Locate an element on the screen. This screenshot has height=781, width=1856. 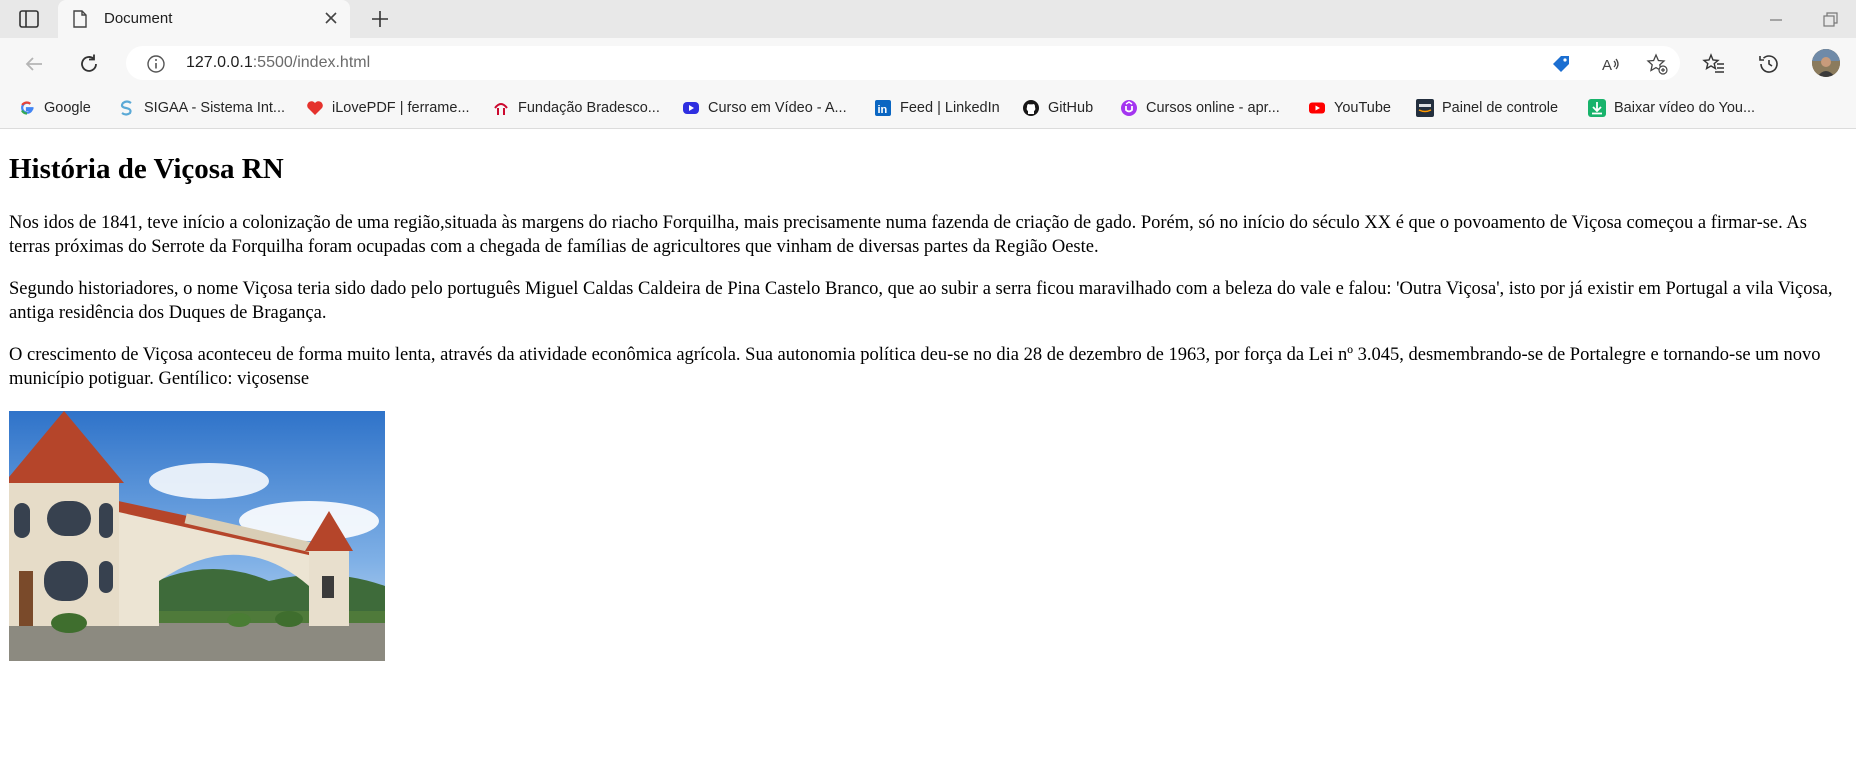
favorite-github: GitHub is located at coordinates (1057, 108).